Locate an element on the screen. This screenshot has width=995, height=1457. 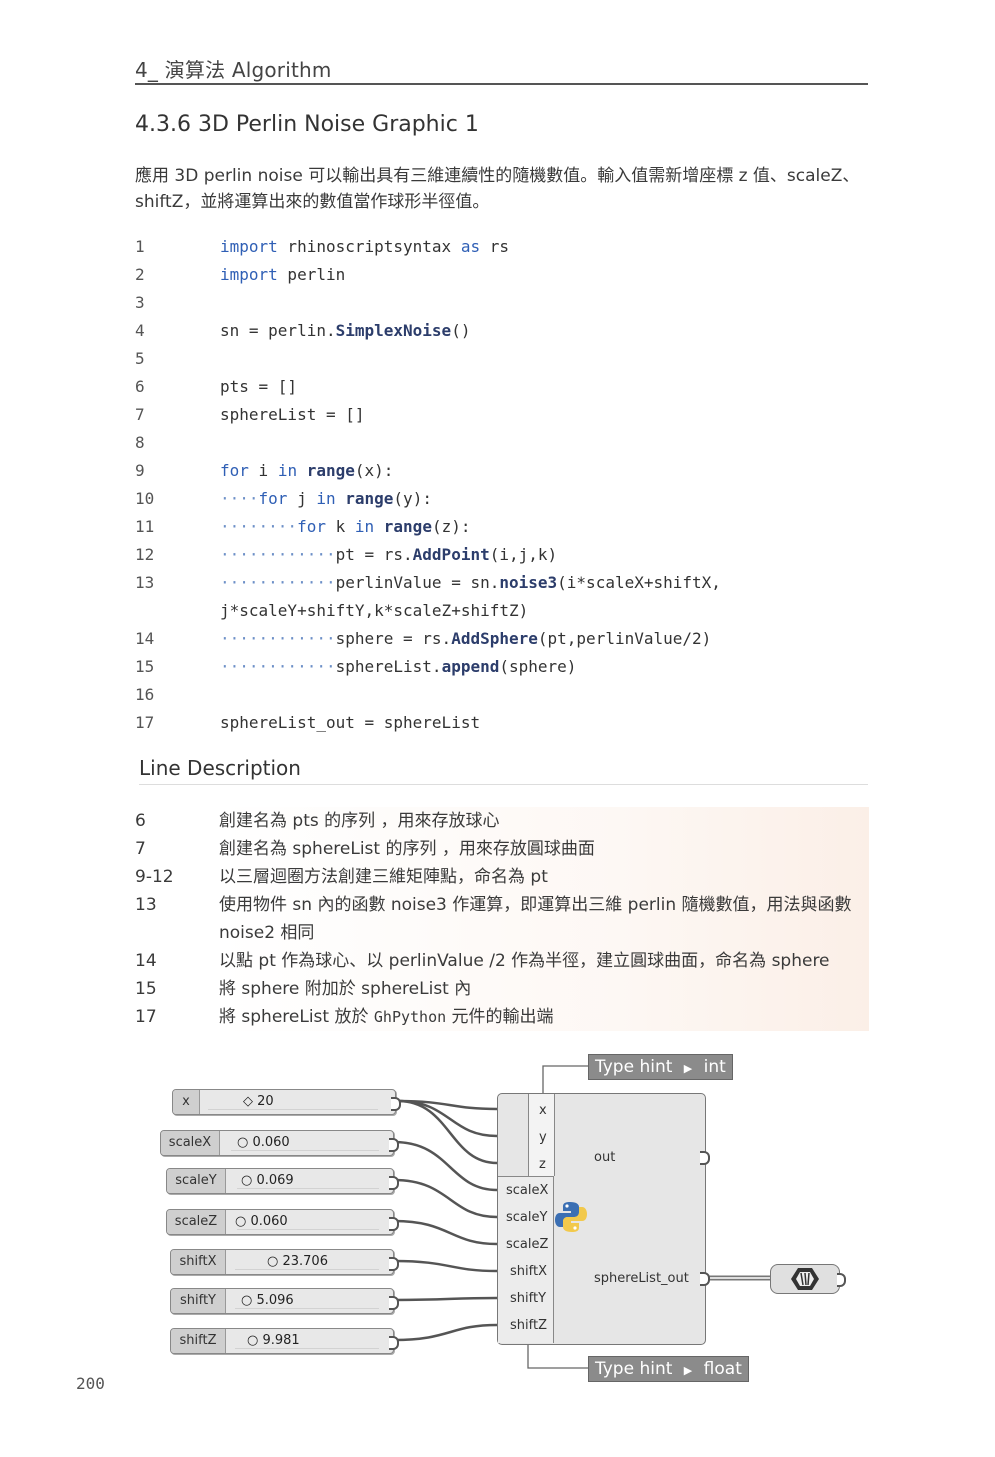
input-x: x is located at coordinates (543, 1110).